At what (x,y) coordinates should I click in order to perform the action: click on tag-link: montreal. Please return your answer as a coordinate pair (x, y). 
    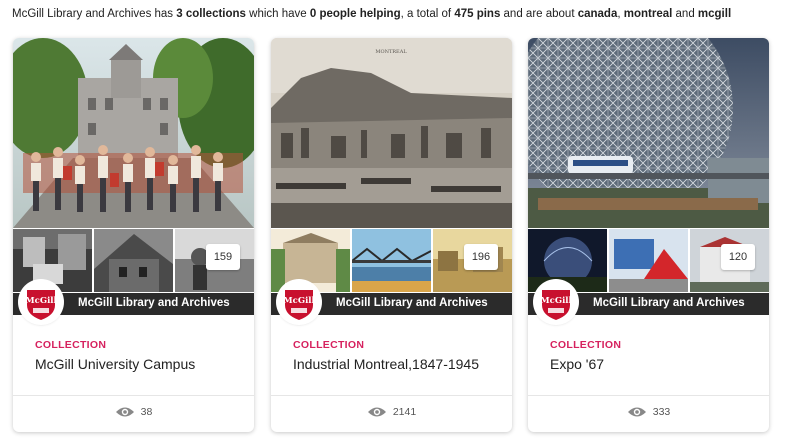
    Looking at the image, I should click on (648, 14).